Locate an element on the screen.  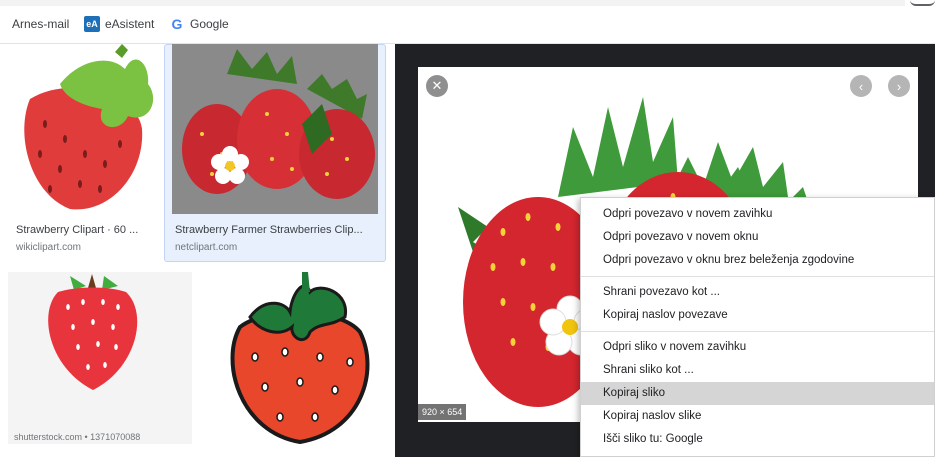
menu-open-link-new-tab: Odpri povezavo v novem zavihku is located at coordinates (757, 214).